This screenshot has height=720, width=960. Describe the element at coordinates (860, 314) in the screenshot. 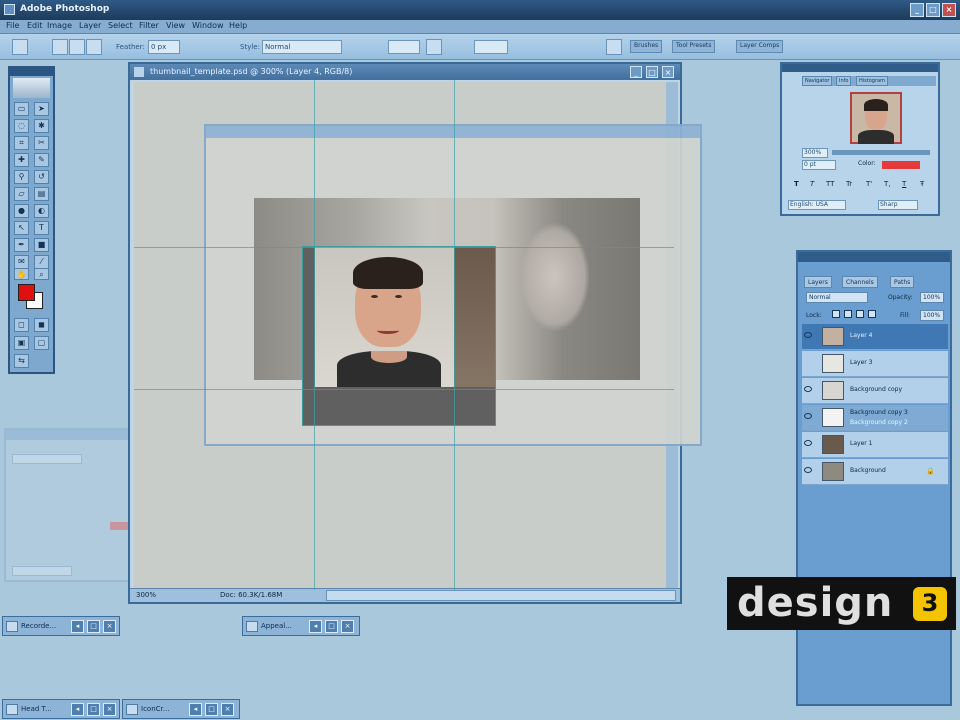

I see `lock-position-icon` at that location.